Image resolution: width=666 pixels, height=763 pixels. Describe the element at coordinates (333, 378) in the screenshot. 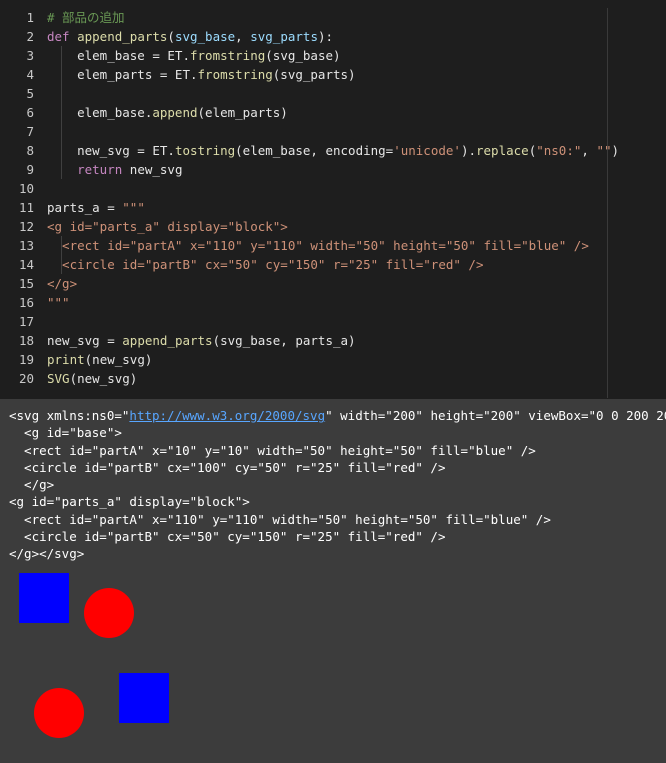

I see `code-line: SVG(new_svg)` at that location.